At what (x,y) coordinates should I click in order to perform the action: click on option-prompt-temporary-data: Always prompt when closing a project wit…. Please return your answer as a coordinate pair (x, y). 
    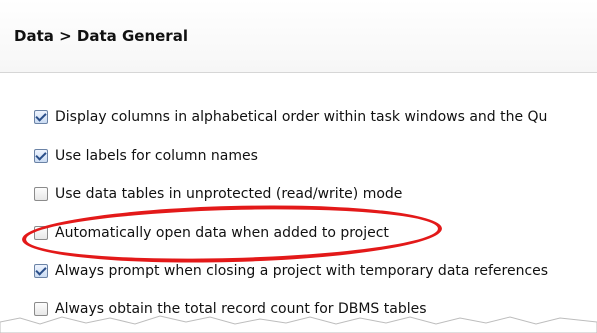
    Looking at the image, I should click on (291, 271).